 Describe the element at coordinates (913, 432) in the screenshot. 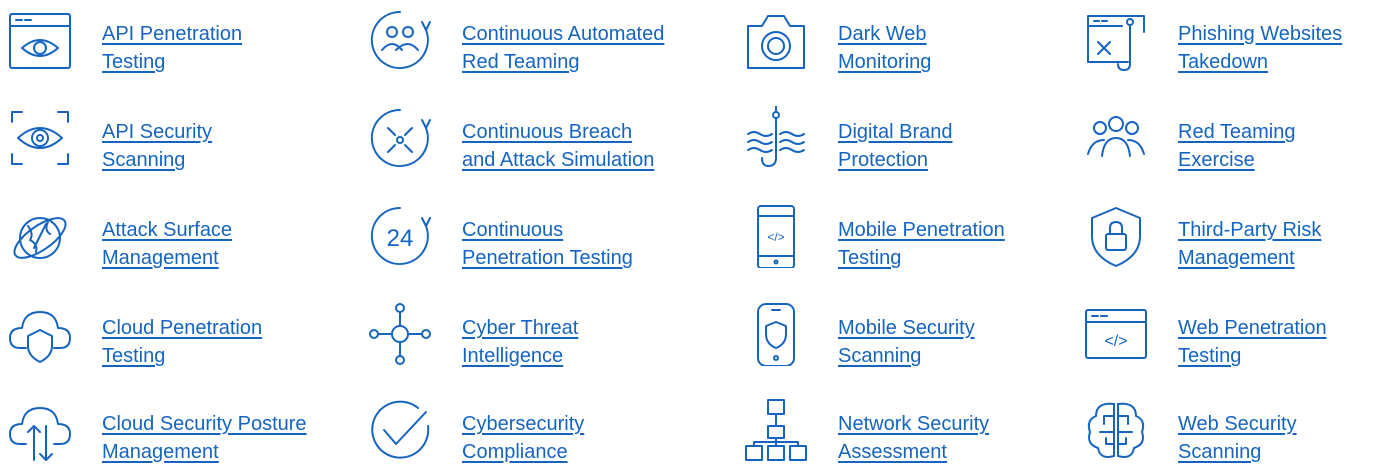

I see `service-link-network-security-assessment: Network Security Assessment` at that location.